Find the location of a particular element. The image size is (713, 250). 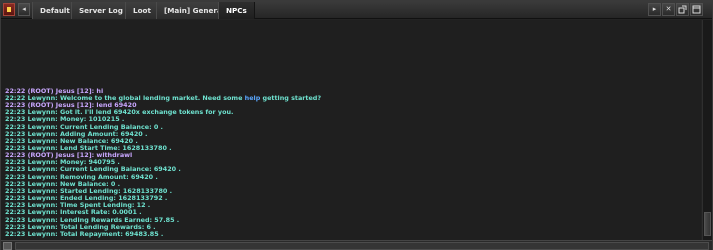

chat-message-tail: getting started? is located at coordinates (291, 97).